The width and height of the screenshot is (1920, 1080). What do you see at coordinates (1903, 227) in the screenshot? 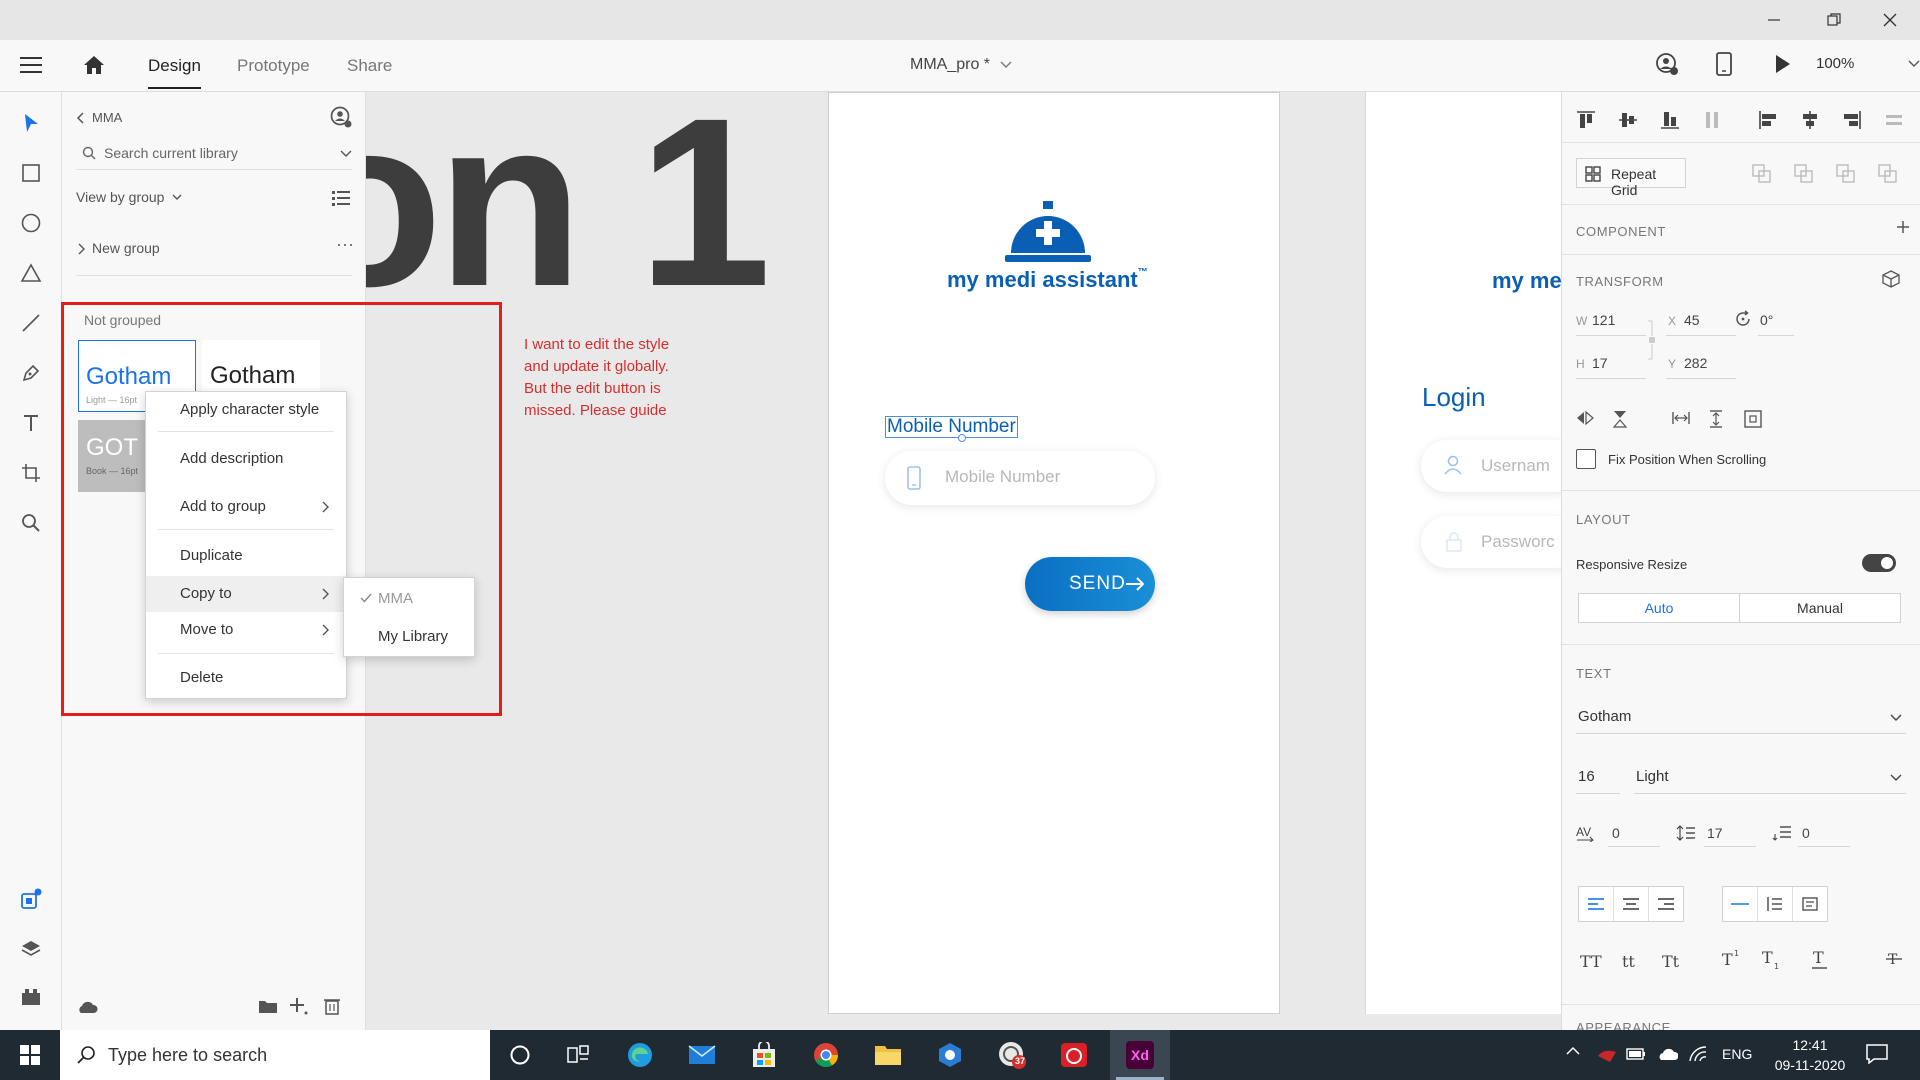
I see `create-component-button` at bounding box center [1903, 227].